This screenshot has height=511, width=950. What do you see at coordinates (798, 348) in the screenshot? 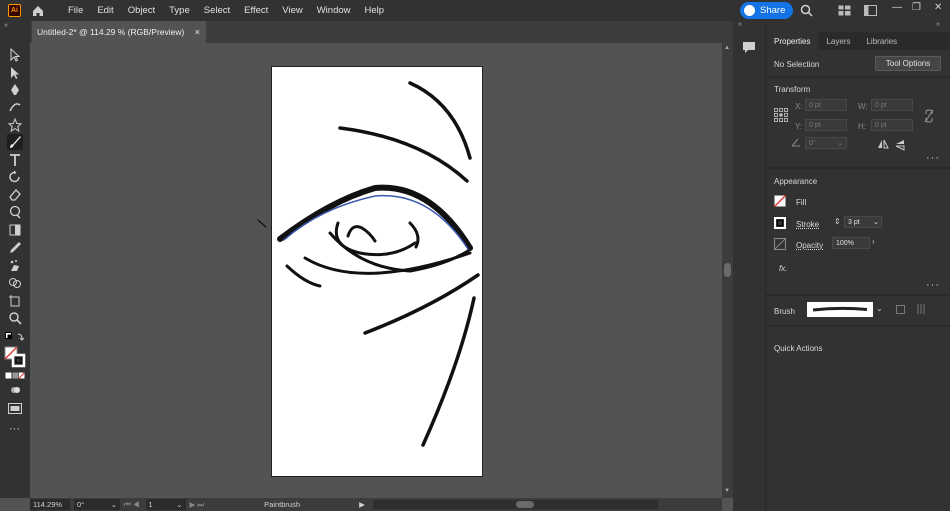
I see `quick-actions-title: Quick Actions` at bounding box center [798, 348].